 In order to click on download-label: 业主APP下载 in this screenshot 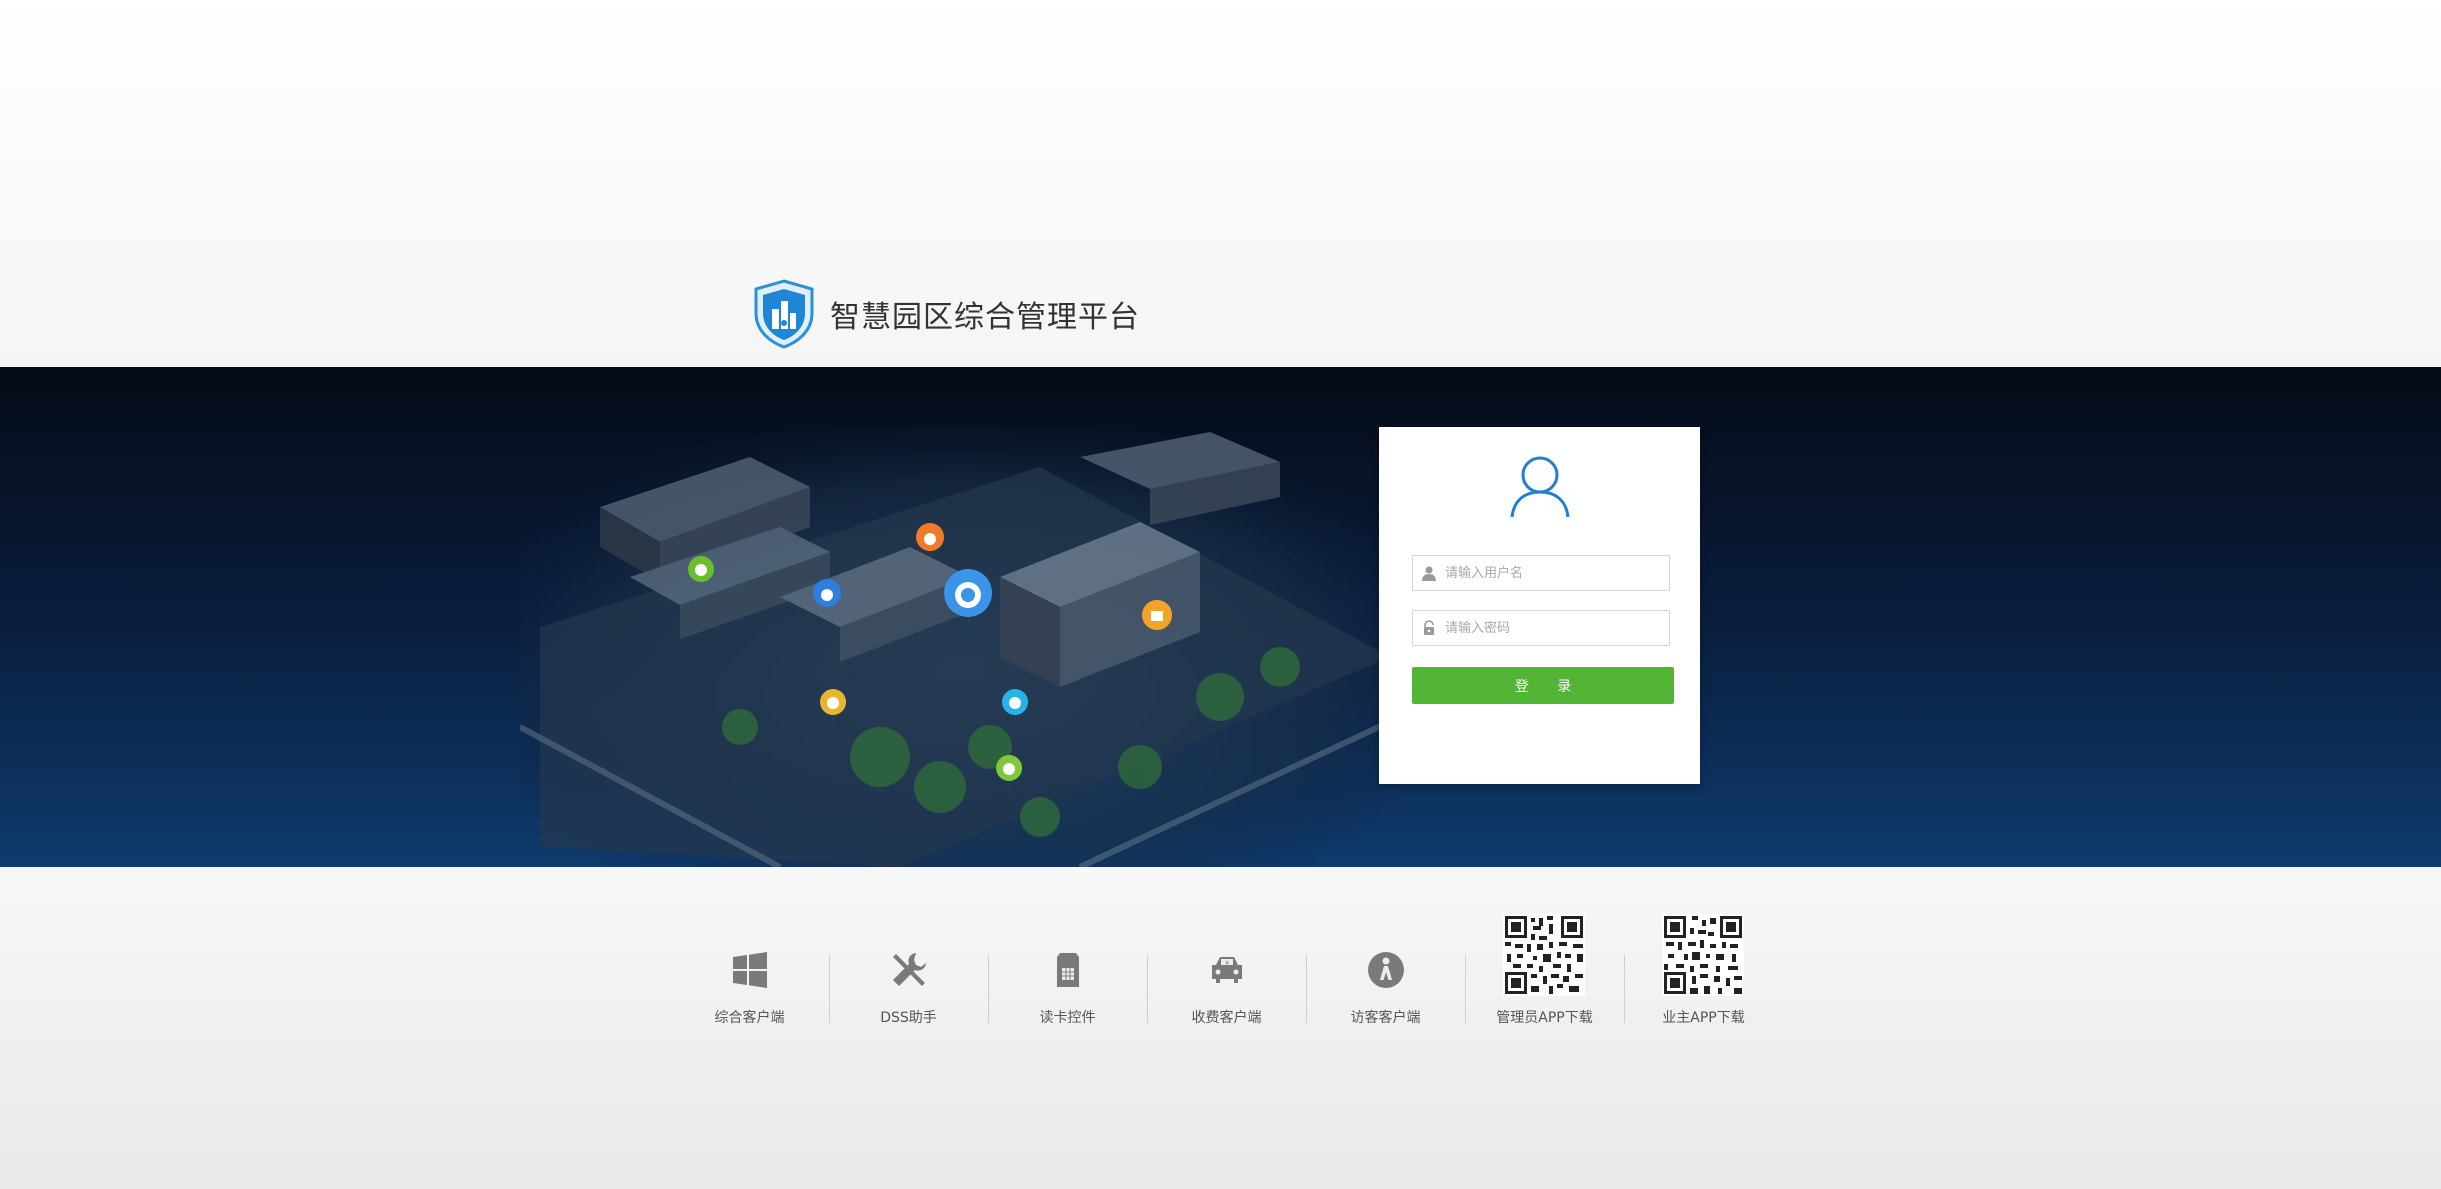, I will do `click(1703, 1018)`.